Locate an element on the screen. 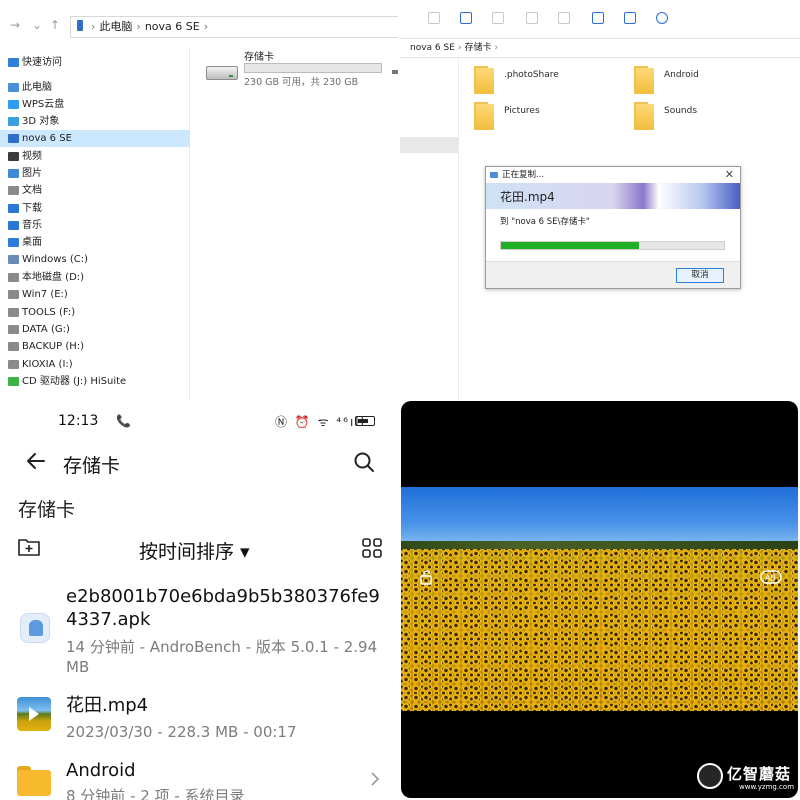  nav-item-0: 快速访问 is located at coordinates (95, 62).